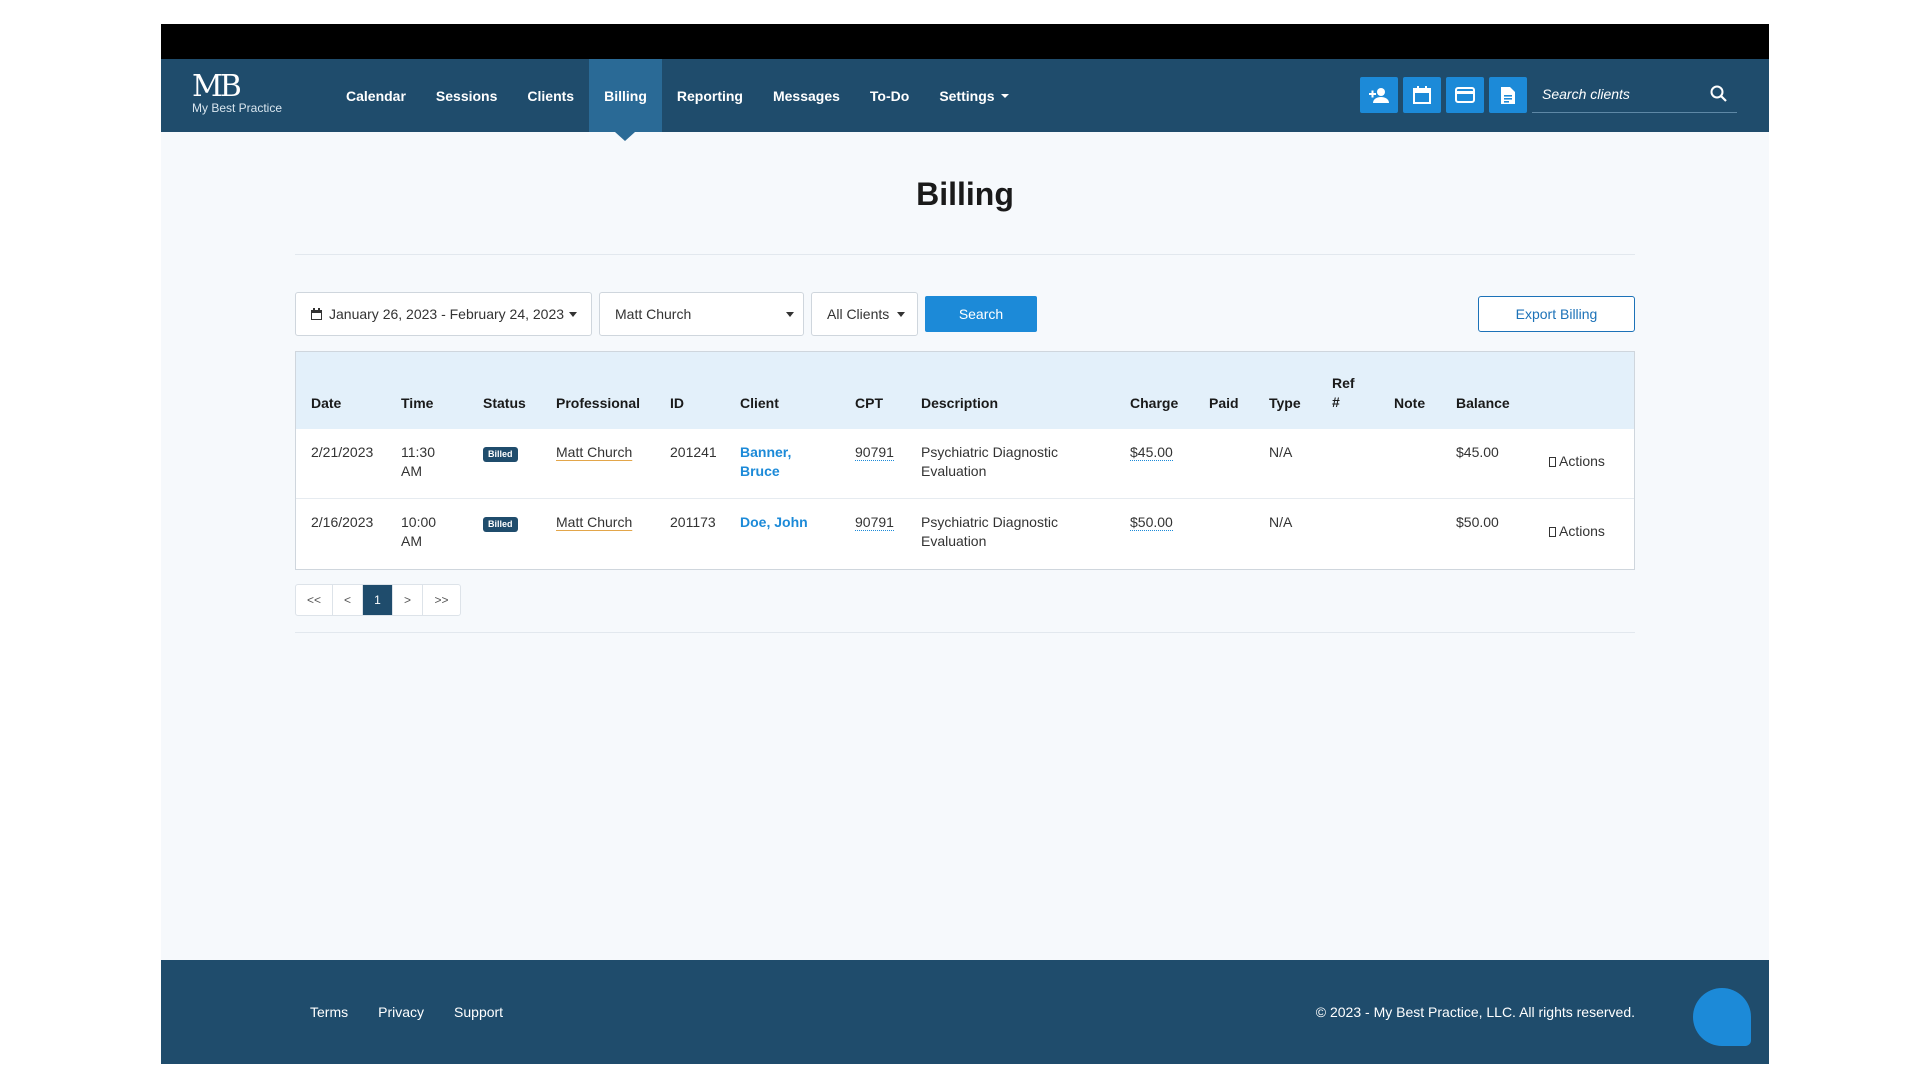 This screenshot has width=1920, height=1080. What do you see at coordinates (772, 462) in the screenshot?
I see `client-link: Banner, Bruce` at bounding box center [772, 462].